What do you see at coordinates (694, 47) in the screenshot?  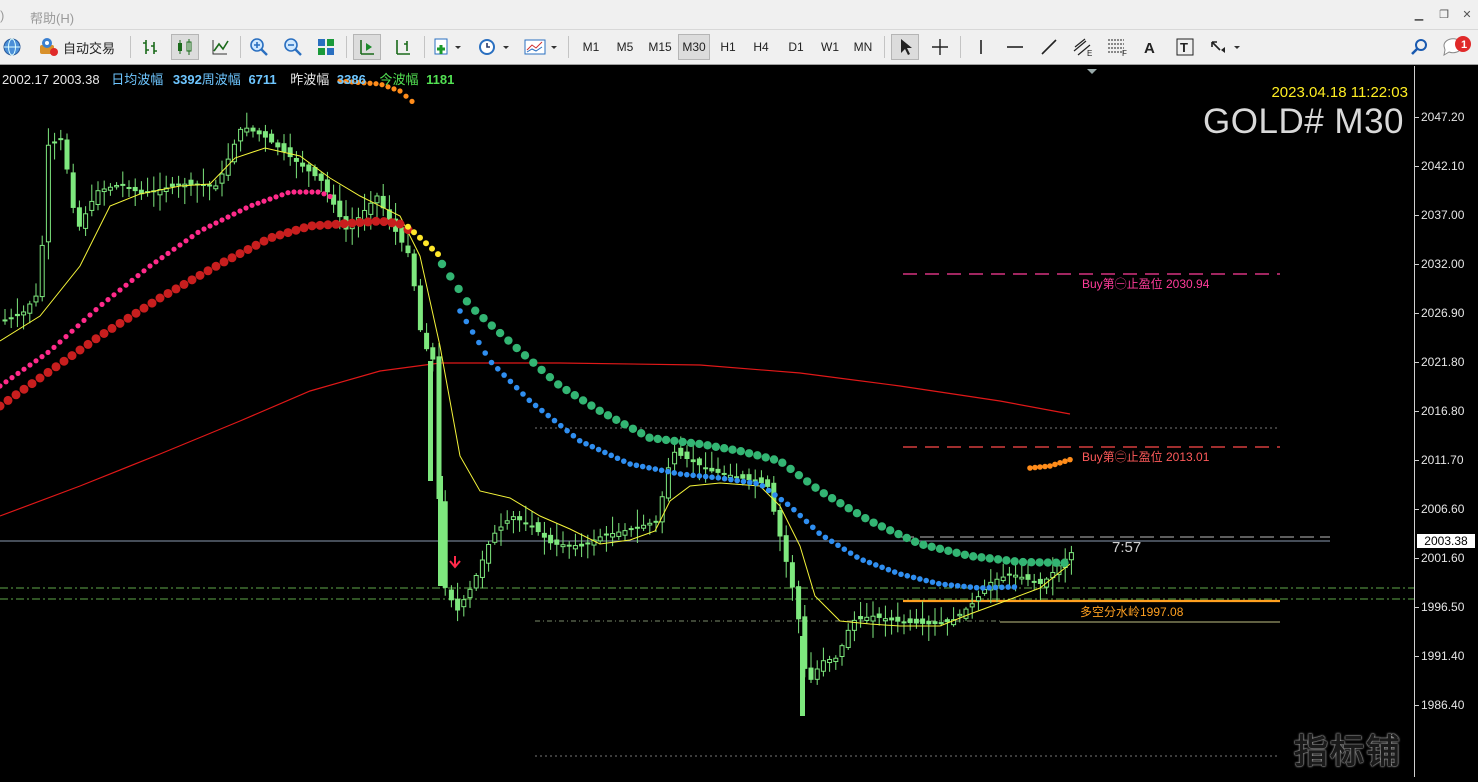 I see `timeframe-m30: M30` at bounding box center [694, 47].